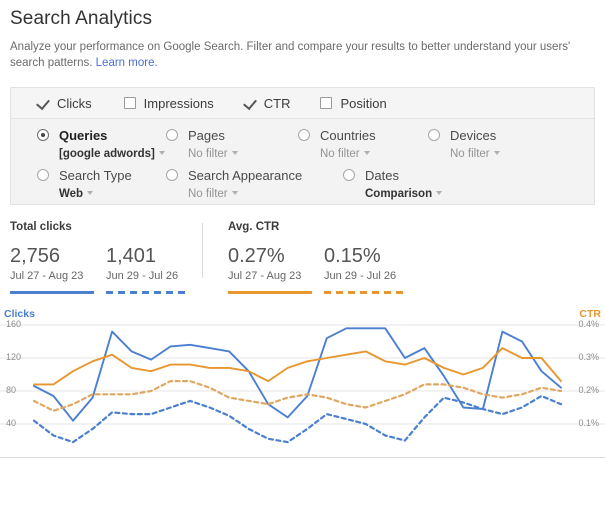  What do you see at coordinates (178, 103) in the screenshot?
I see `metric-label-impressions: Impressions` at bounding box center [178, 103].